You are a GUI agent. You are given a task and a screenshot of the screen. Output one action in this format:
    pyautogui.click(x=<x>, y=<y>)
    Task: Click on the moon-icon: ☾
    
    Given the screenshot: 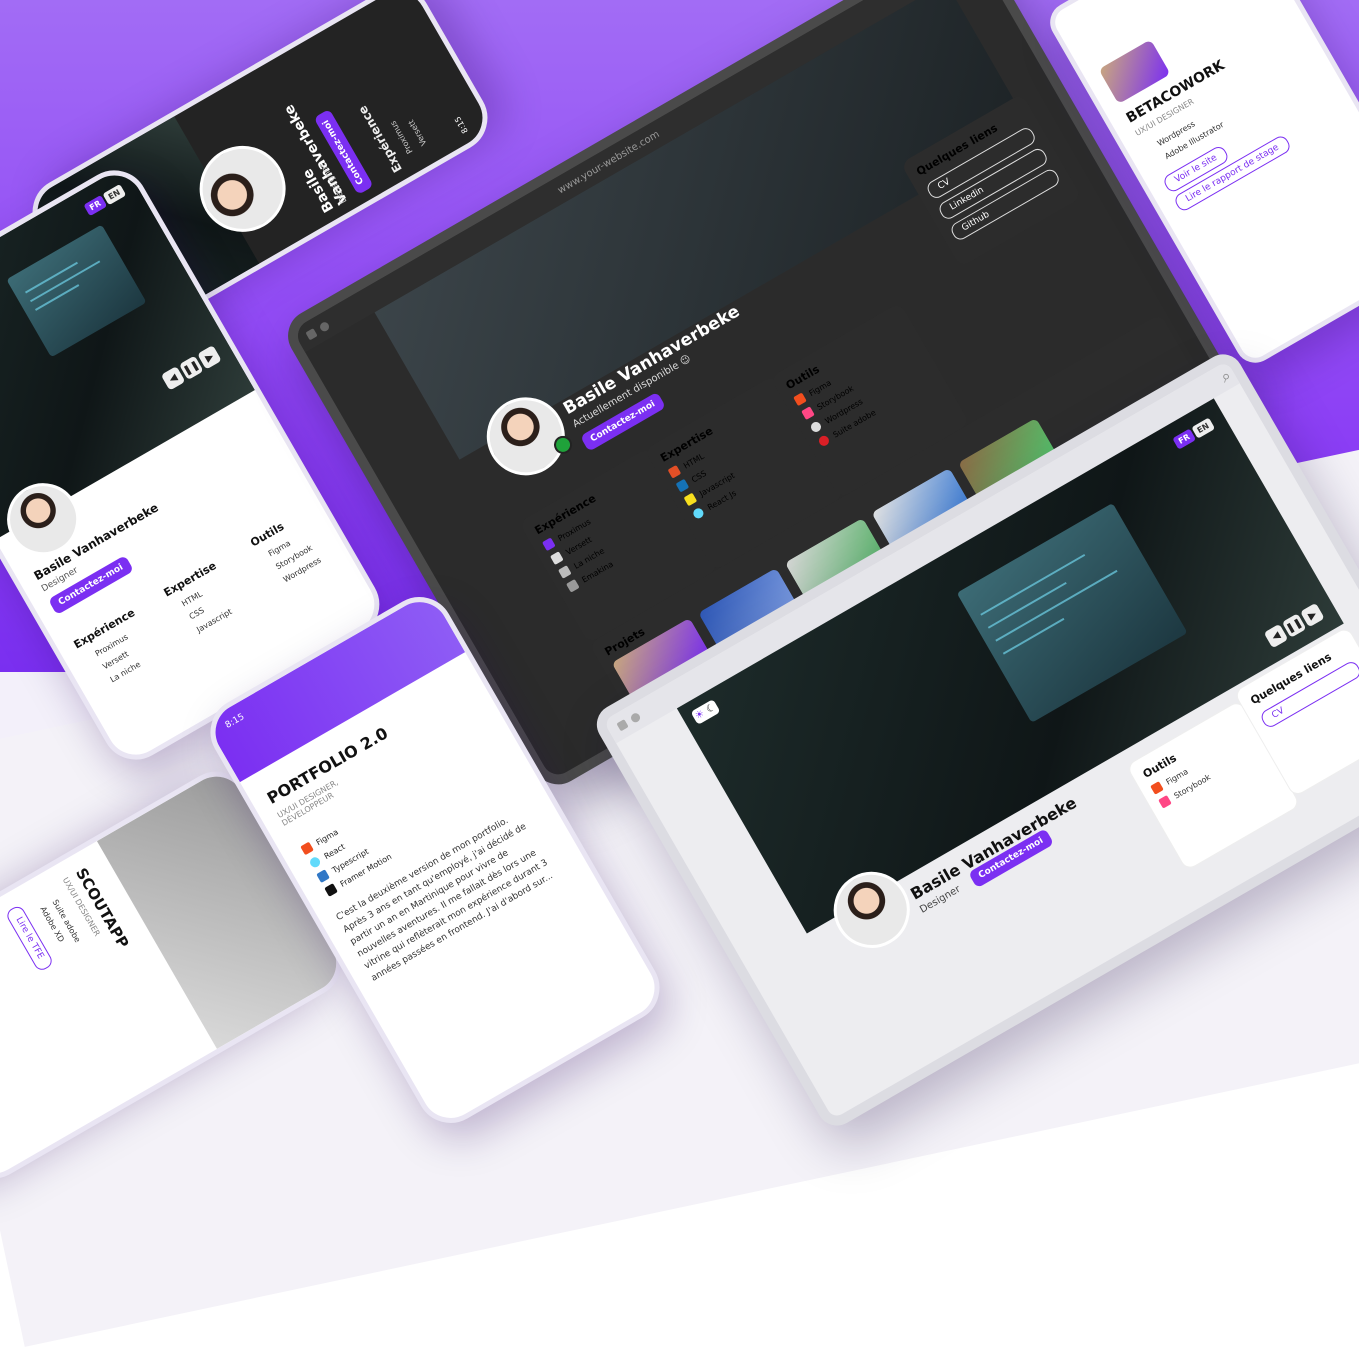 What is the action you would take?
    pyautogui.click(x=710, y=709)
    